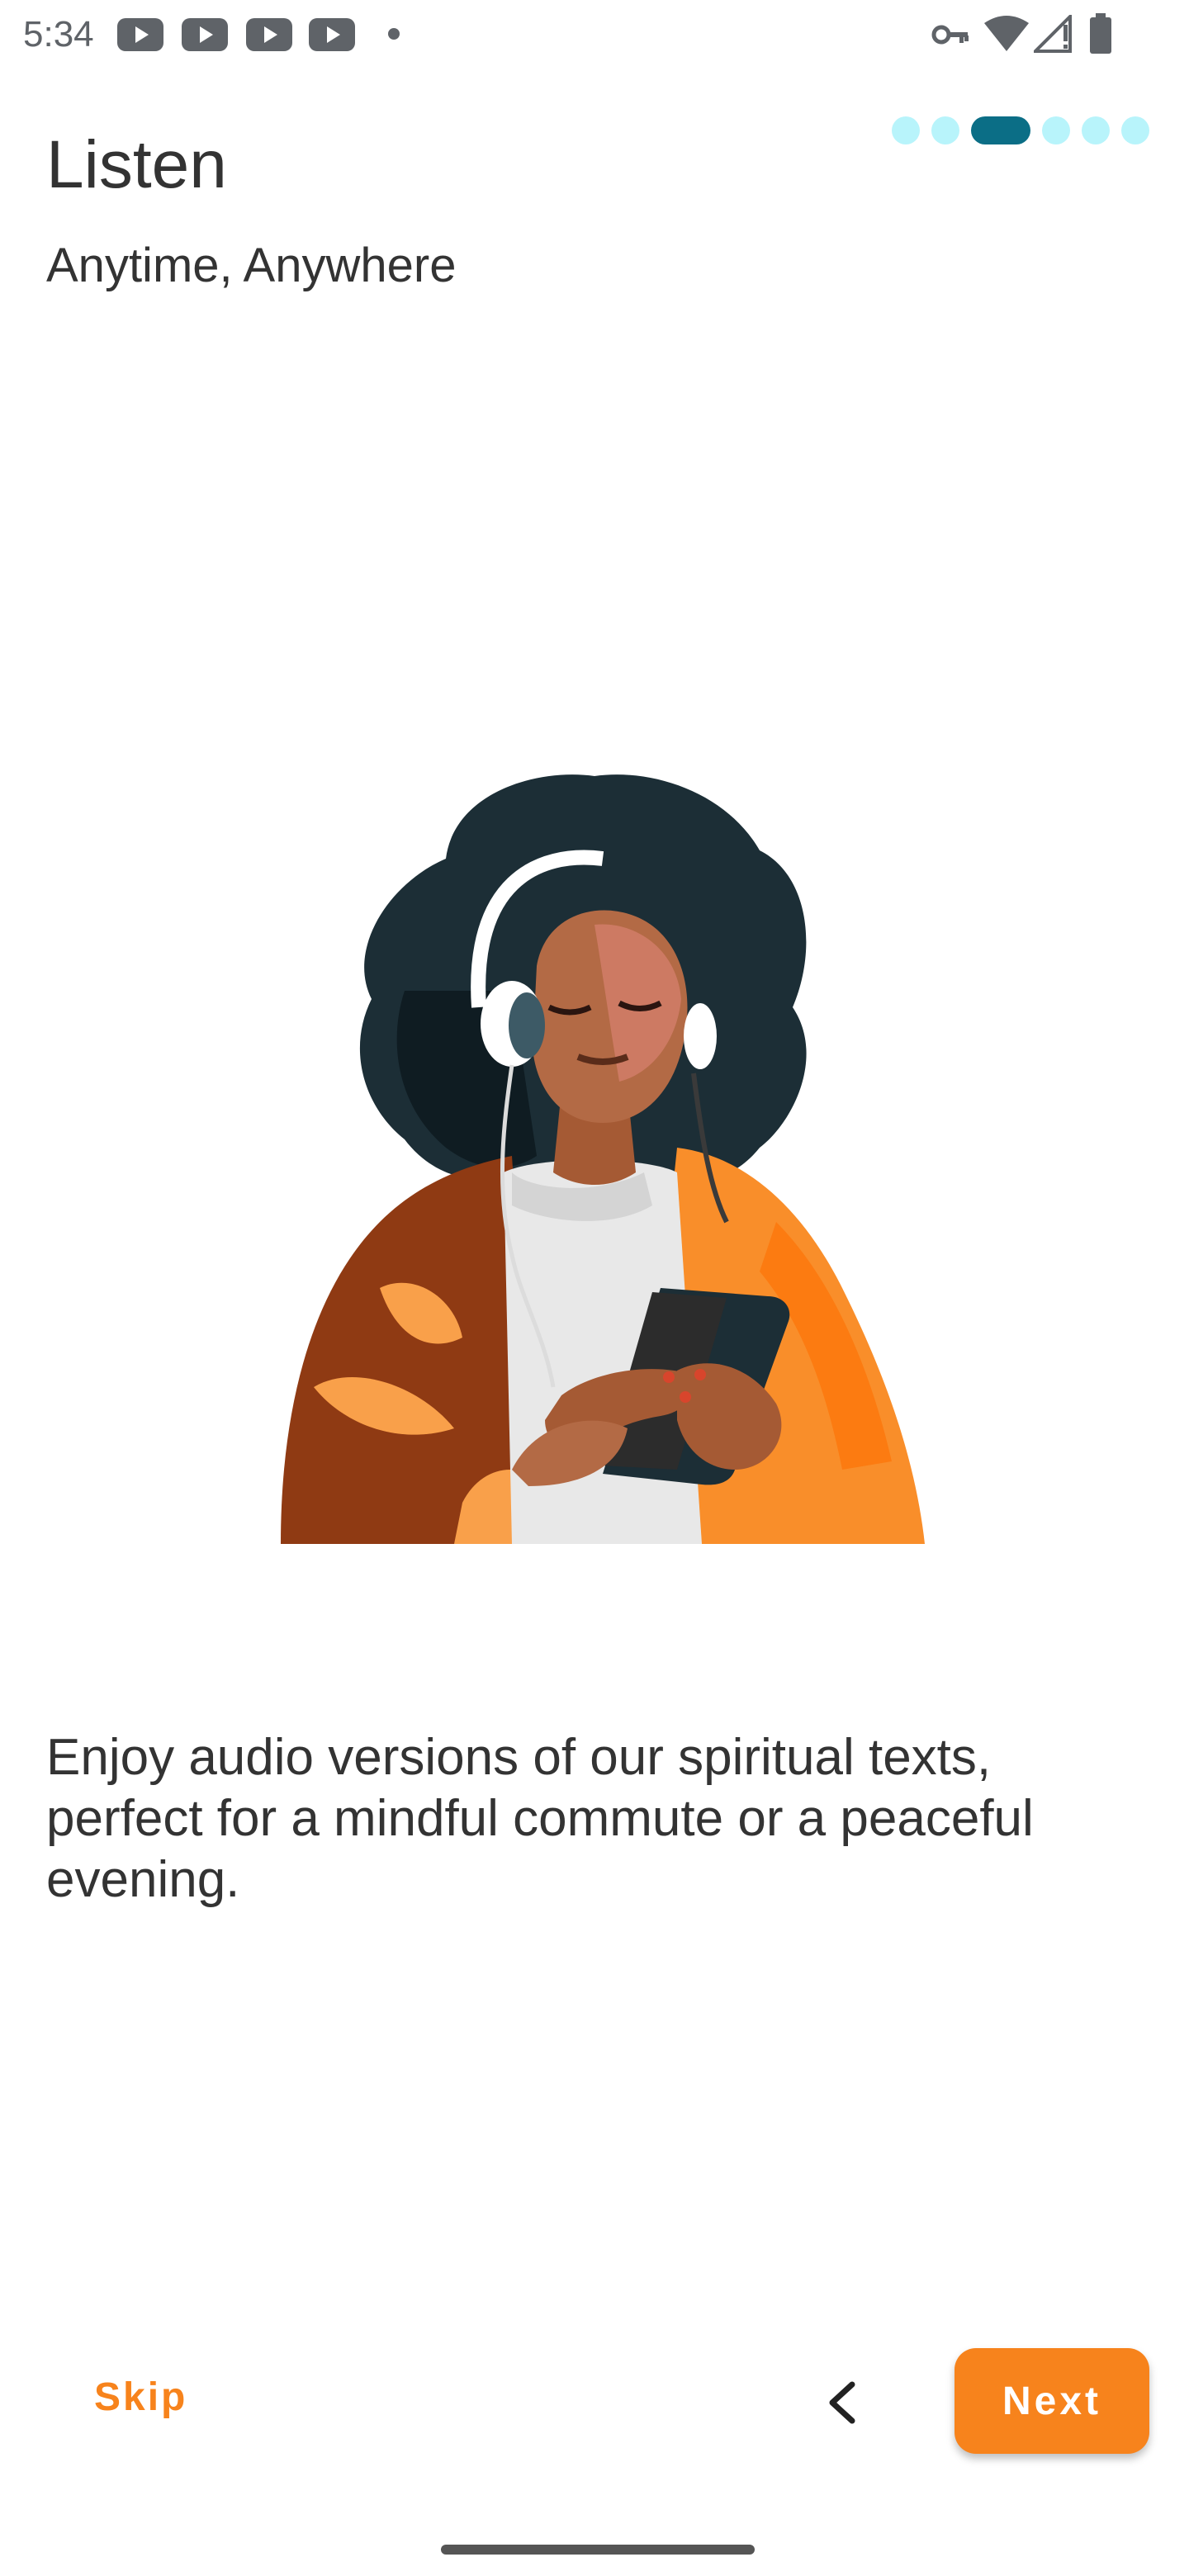 This screenshot has height=2576, width=1189. What do you see at coordinates (594, 34) in the screenshot?
I see `status-bar: 5:34` at bounding box center [594, 34].